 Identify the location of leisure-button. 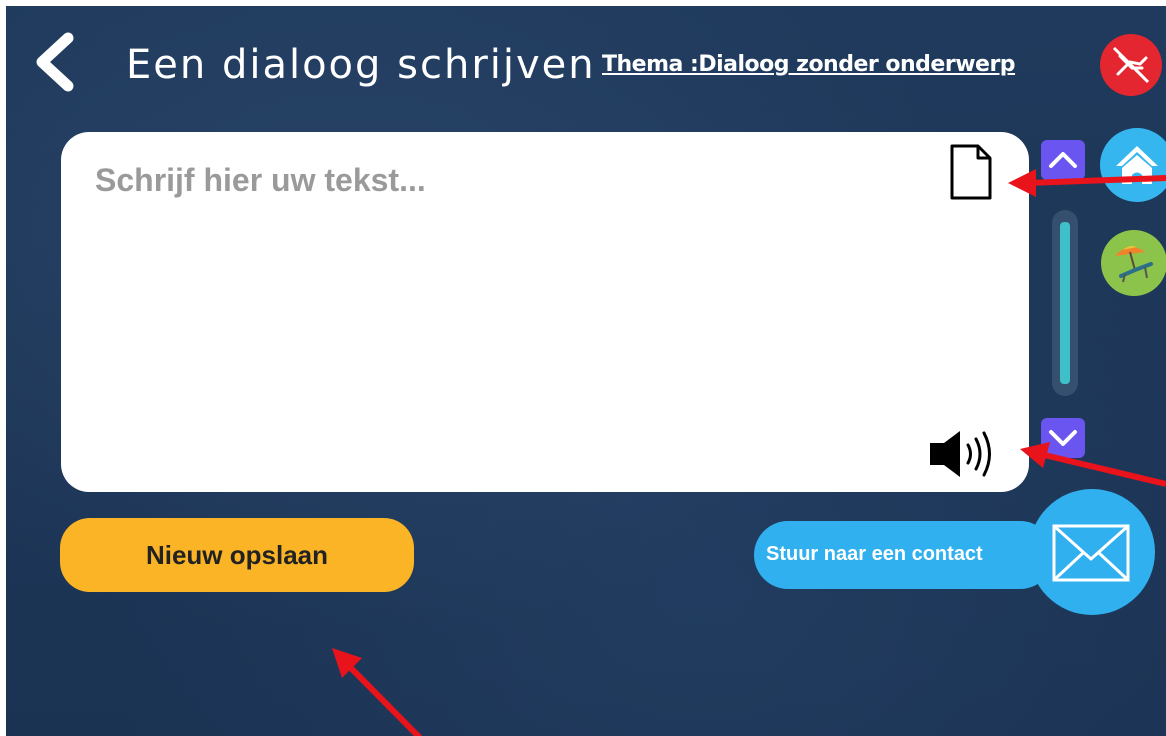
(1133, 263).